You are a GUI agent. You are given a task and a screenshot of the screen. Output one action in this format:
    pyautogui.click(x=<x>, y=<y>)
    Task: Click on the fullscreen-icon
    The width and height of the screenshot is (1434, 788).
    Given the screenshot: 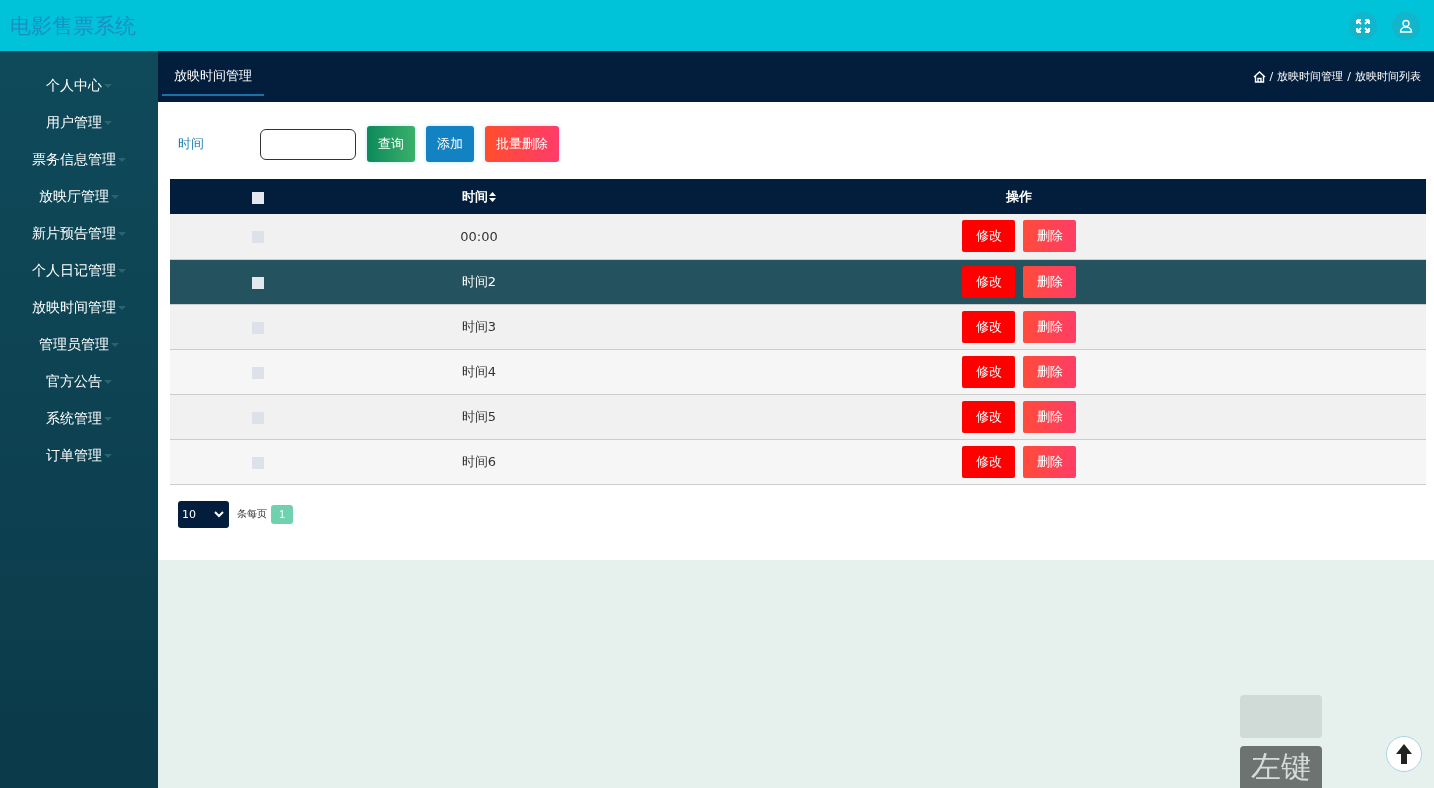 What is the action you would take?
    pyautogui.click(x=1363, y=25)
    